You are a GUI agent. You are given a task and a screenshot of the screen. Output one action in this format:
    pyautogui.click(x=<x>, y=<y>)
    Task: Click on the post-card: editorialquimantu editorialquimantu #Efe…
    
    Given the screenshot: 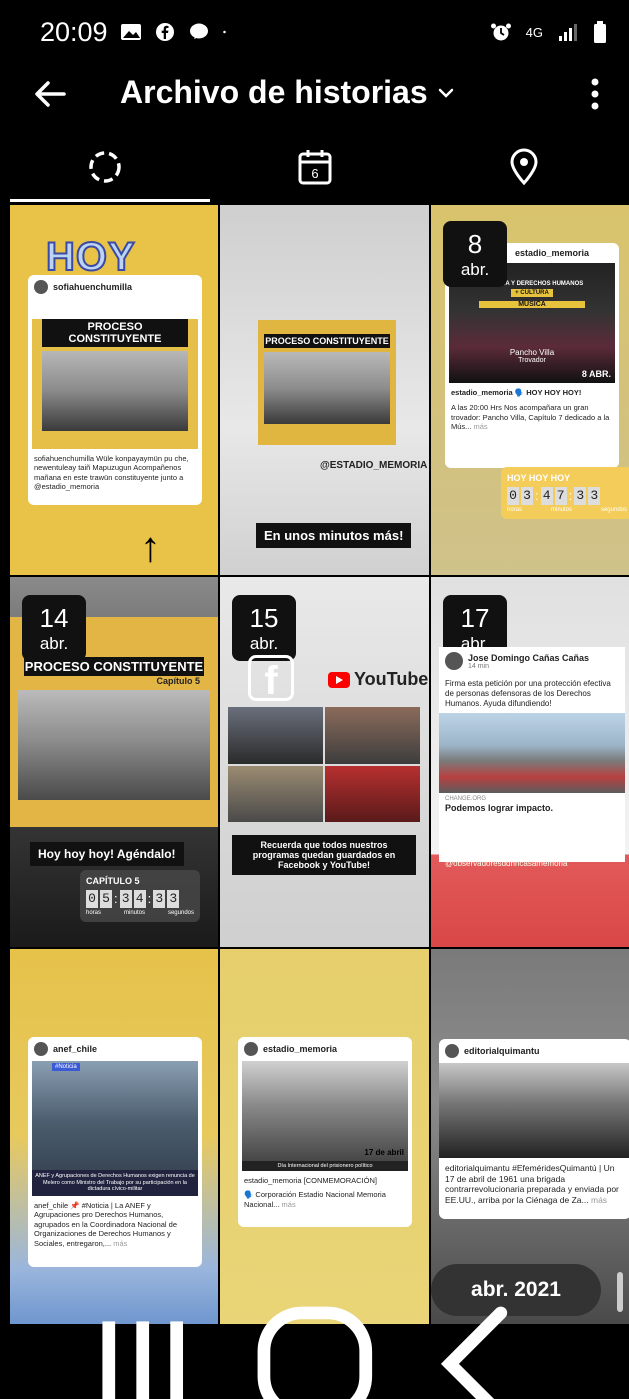 What is the action you would take?
    pyautogui.click(x=534, y=1129)
    